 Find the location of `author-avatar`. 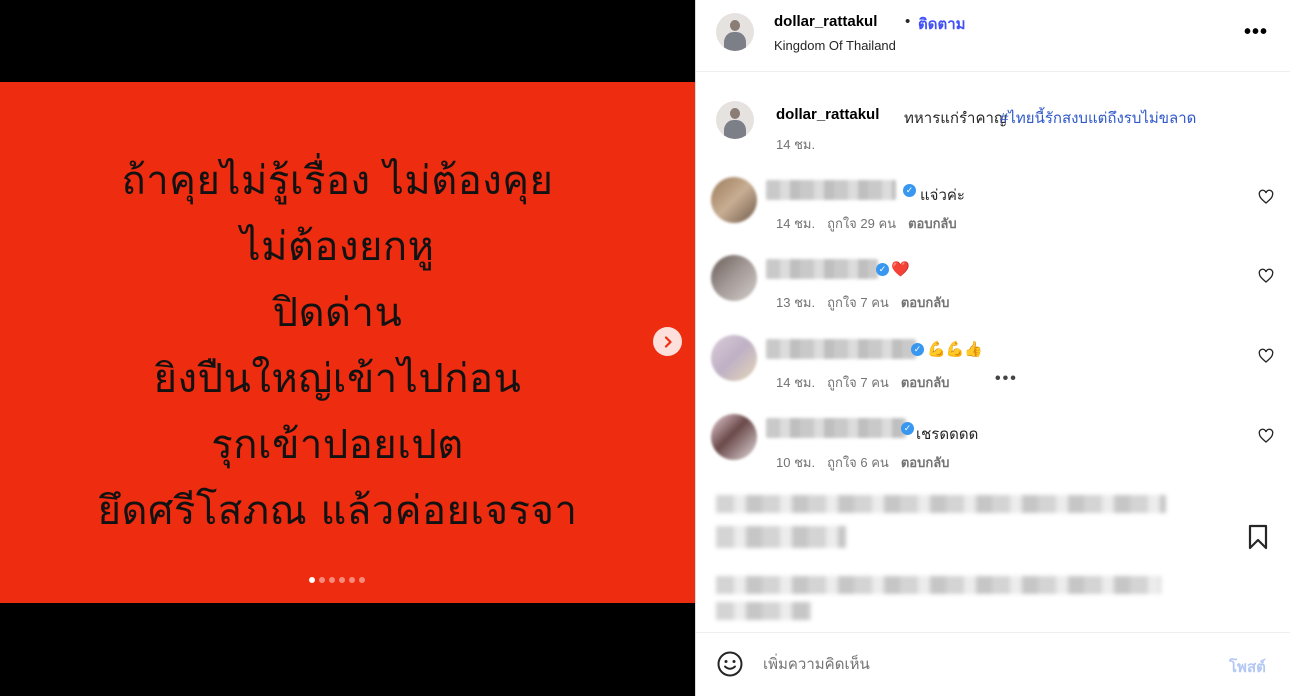

author-avatar is located at coordinates (735, 32).